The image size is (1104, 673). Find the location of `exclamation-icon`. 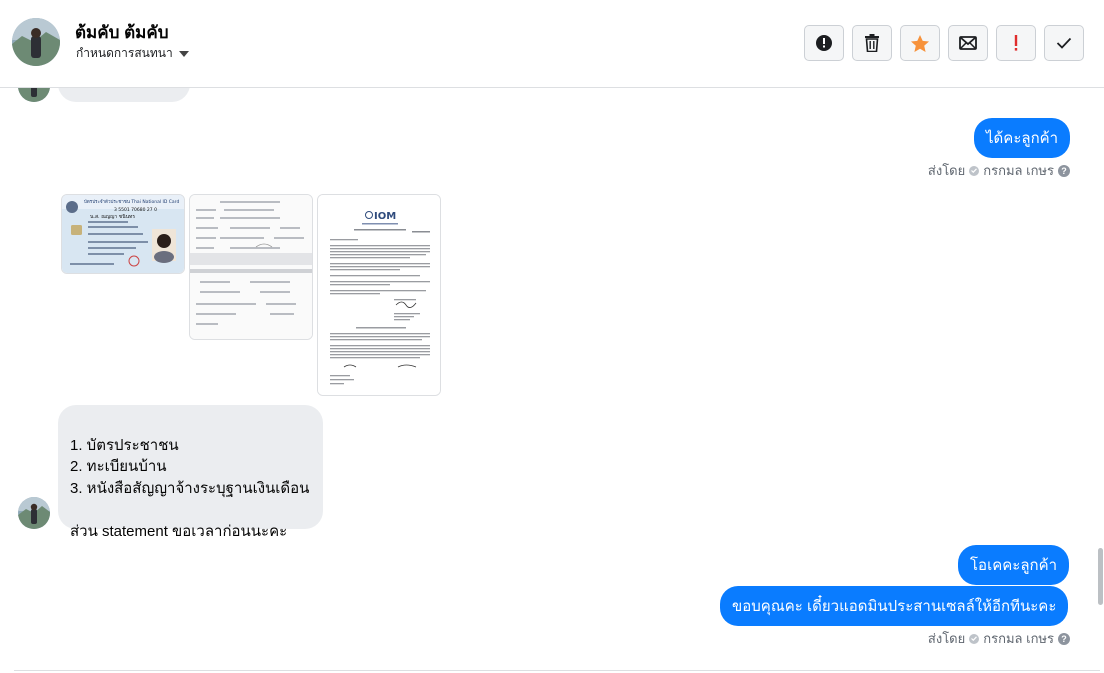

exclamation-icon is located at coordinates (1016, 43).